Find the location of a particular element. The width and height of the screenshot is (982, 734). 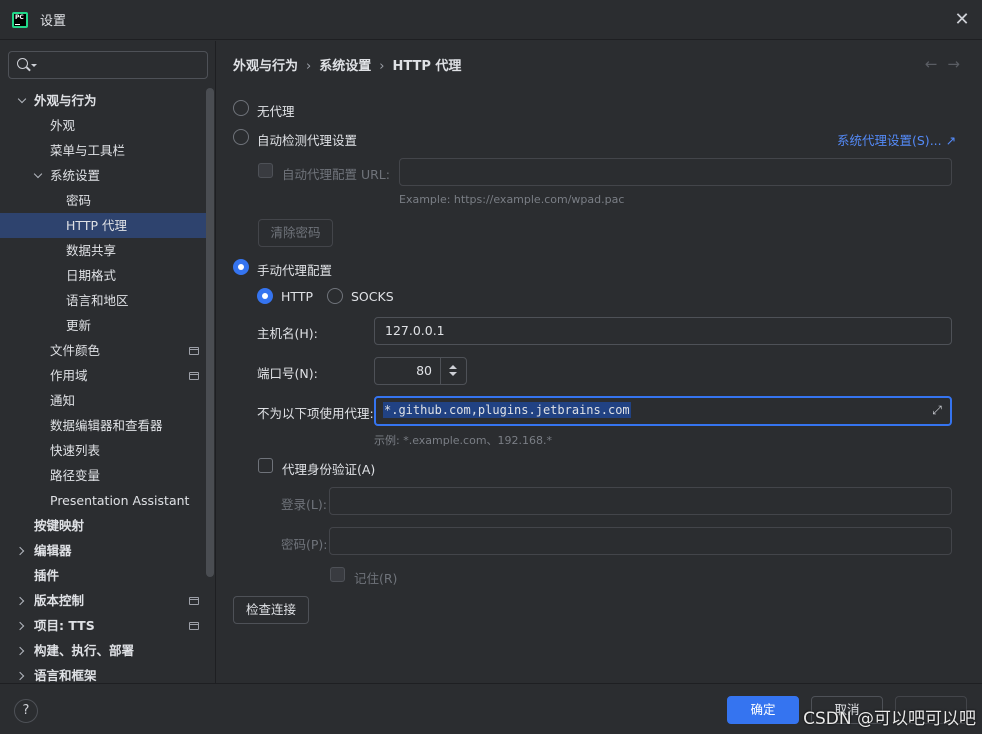

socks-radio is located at coordinates (335, 296).